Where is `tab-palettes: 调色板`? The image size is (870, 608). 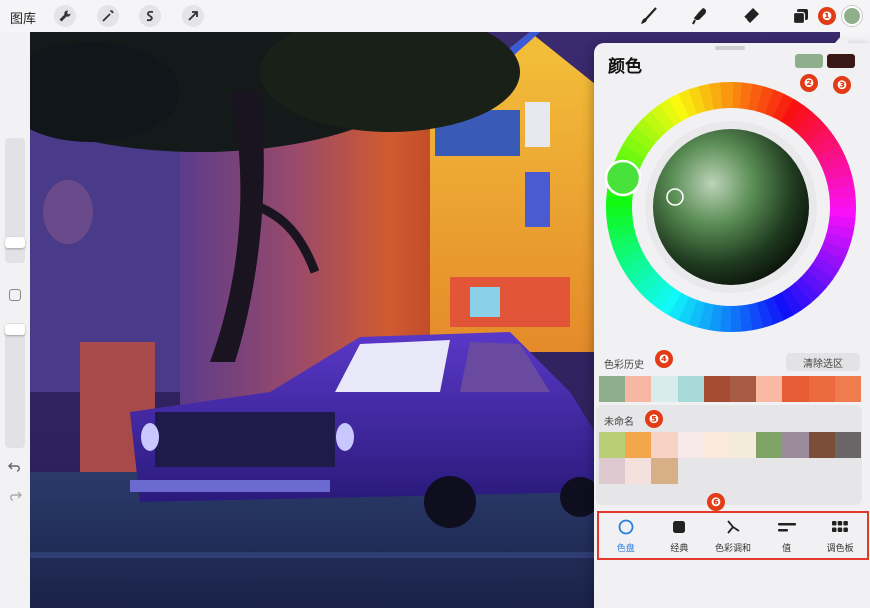 tab-palettes: 调色板 is located at coordinates (840, 536).